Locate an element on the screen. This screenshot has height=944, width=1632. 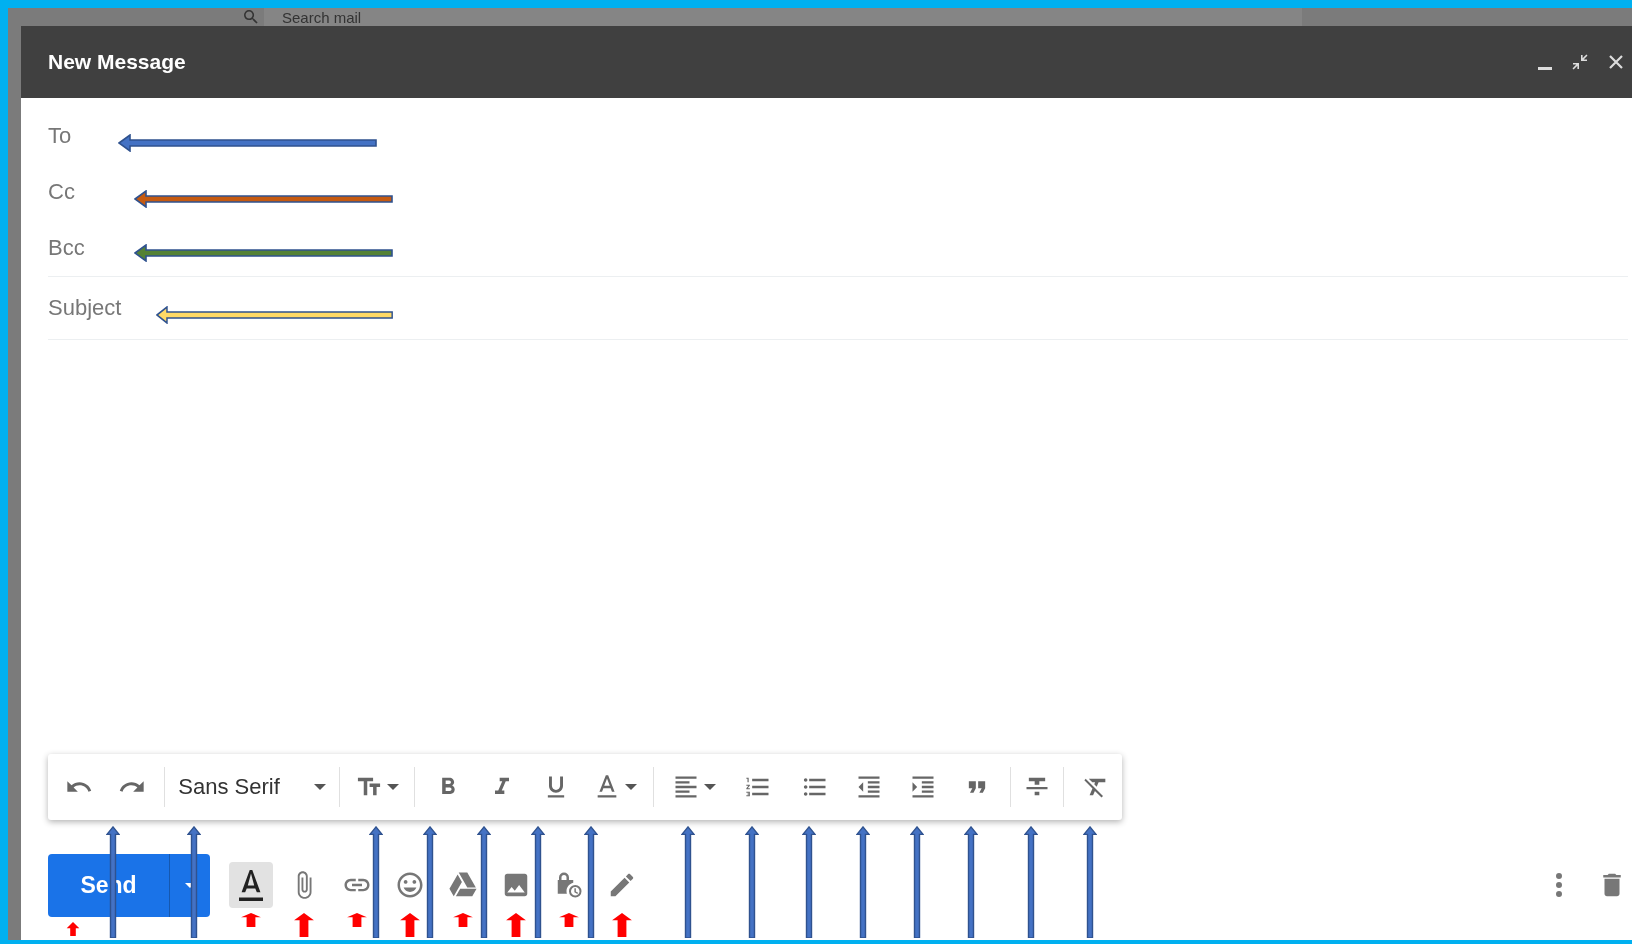
search-icon is located at coordinates (251, 17).